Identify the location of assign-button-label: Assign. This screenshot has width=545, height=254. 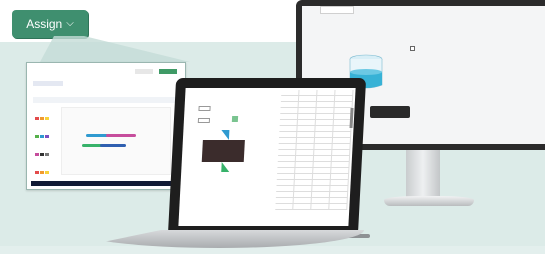
(44, 24).